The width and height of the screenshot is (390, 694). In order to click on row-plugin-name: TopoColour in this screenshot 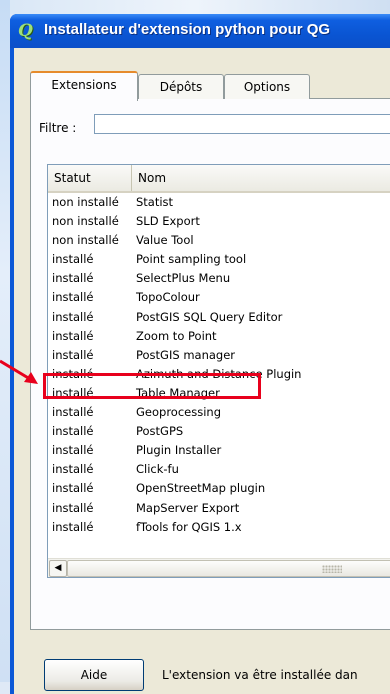, I will do `click(168, 297)`.